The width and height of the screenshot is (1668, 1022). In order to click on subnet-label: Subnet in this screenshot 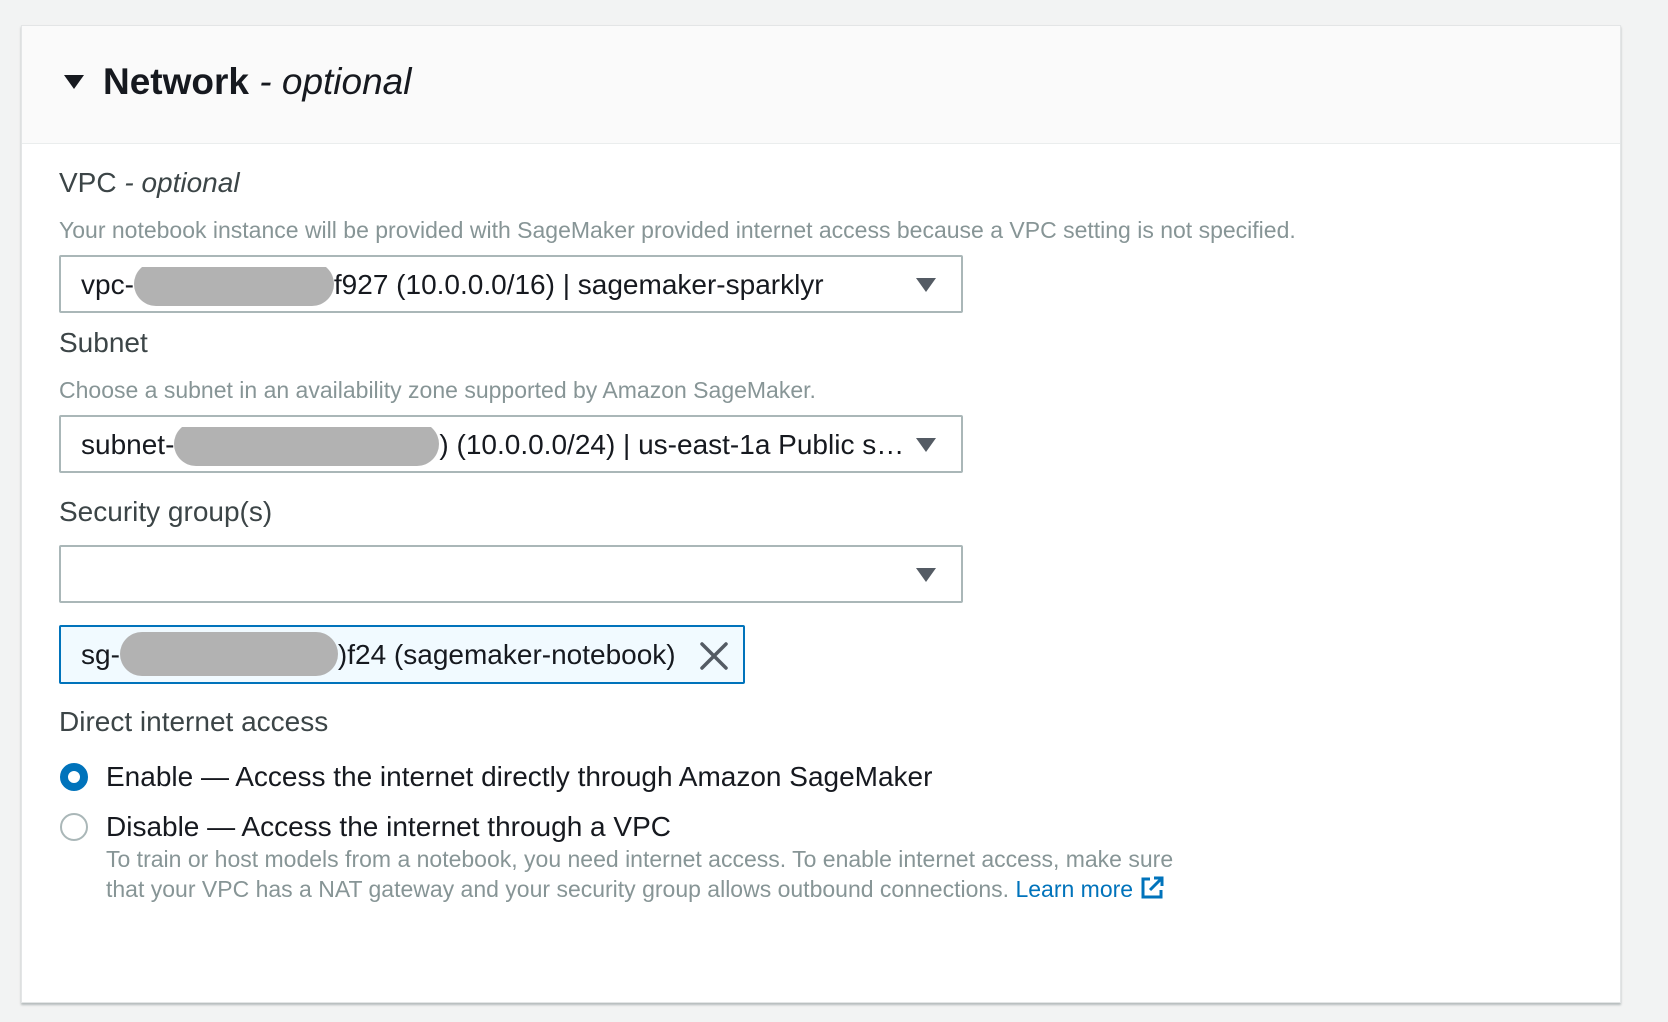, I will do `click(103, 342)`.